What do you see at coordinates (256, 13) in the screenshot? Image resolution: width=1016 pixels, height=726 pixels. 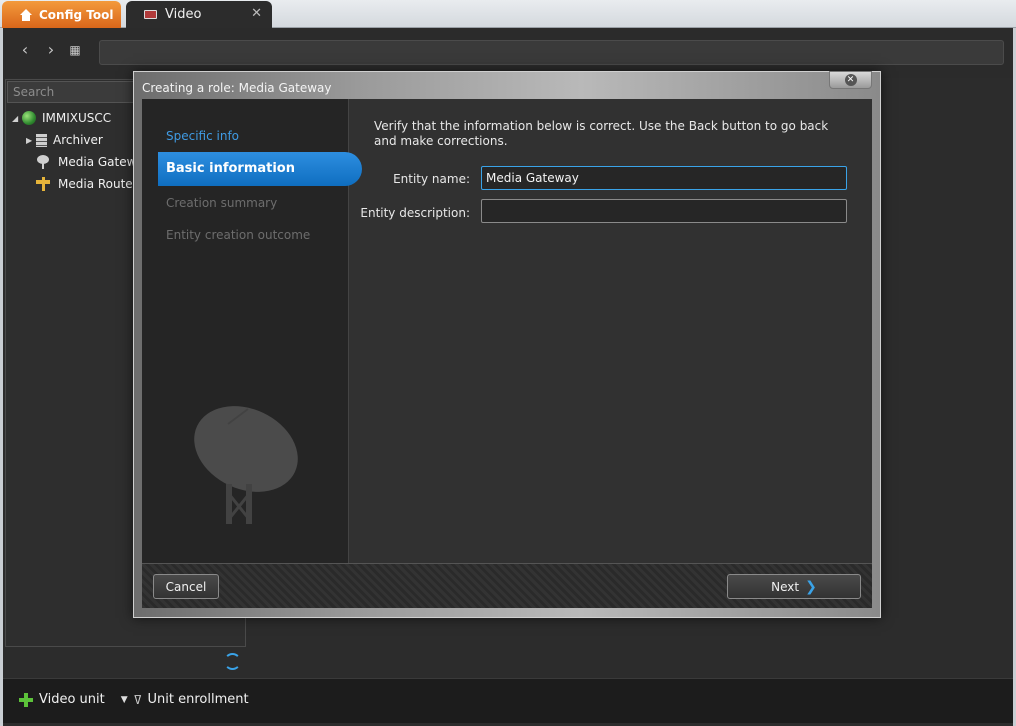 I see `close-tab-icon: ✕` at bounding box center [256, 13].